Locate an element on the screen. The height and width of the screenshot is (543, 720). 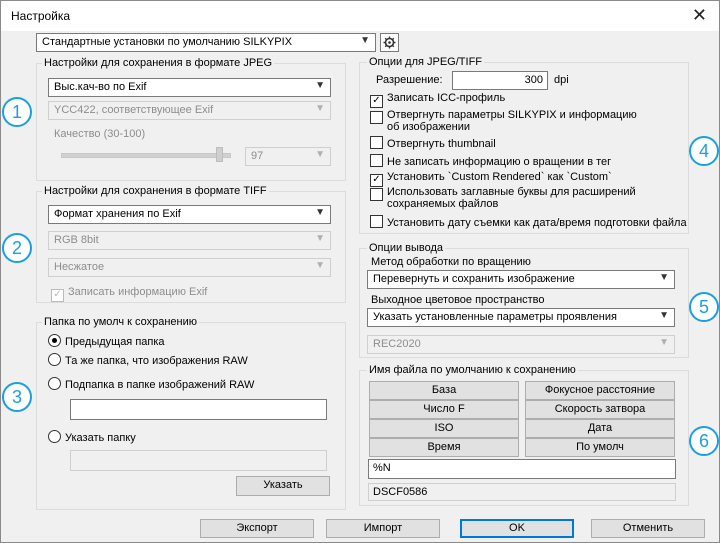
gear-icon is located at coordinates (389, 42).